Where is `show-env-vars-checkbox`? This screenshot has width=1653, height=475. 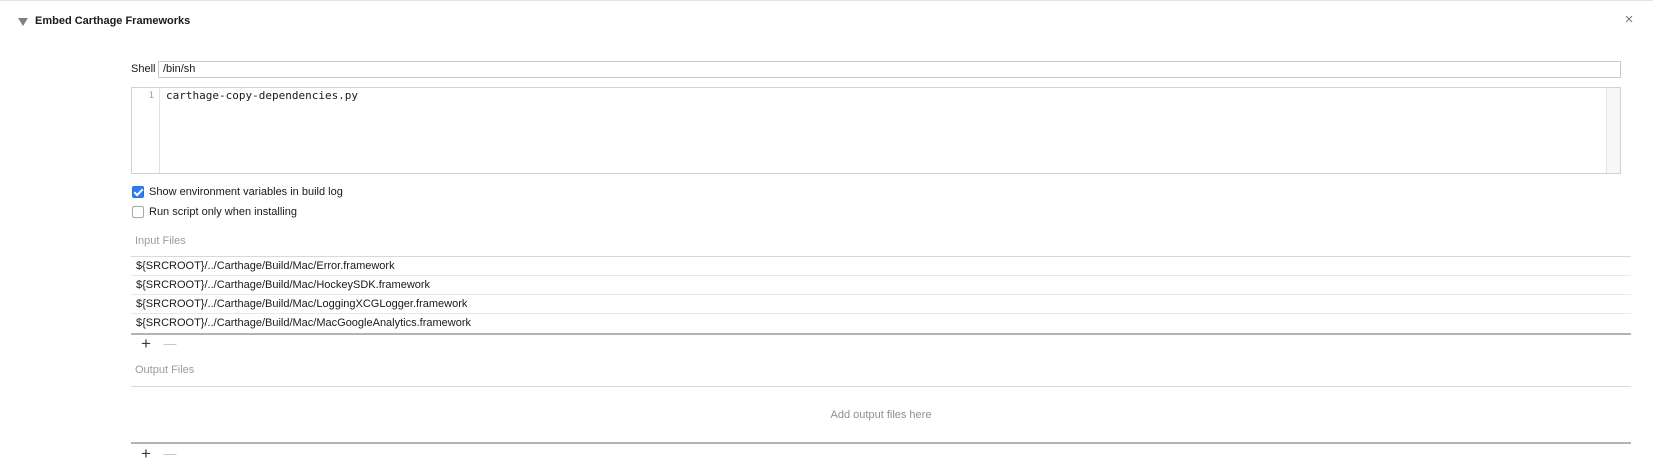
show-env-vars-checkbox is located at coordinates (138, 192).